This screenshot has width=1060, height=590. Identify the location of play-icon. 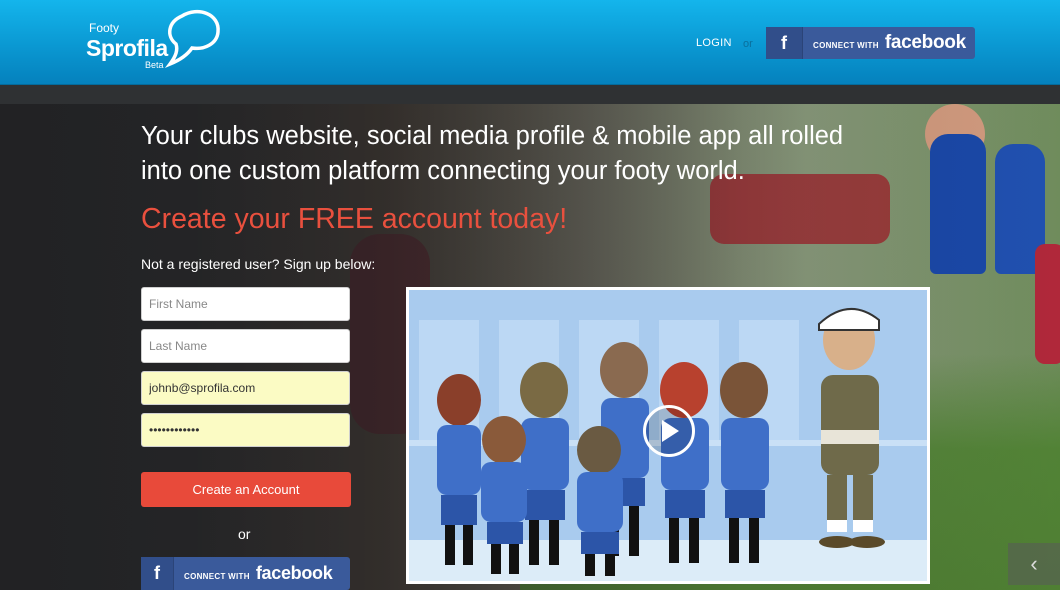
(669, 431).